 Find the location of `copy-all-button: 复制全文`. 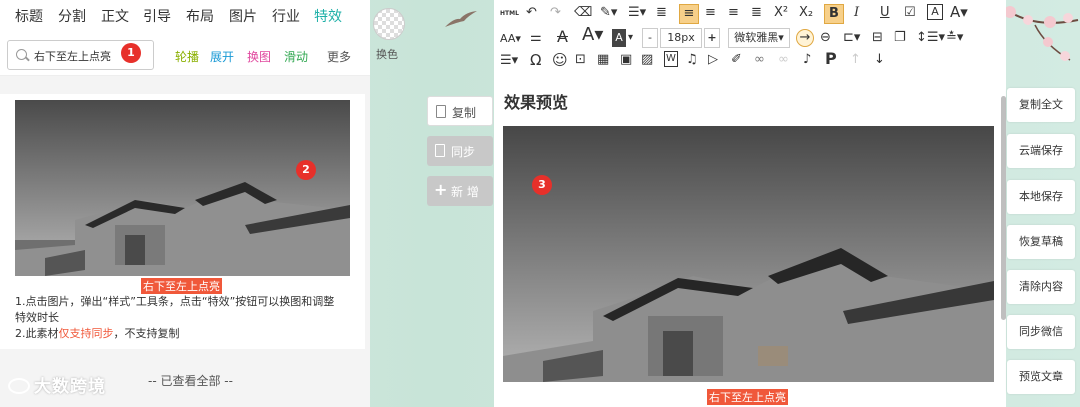

copy-all-button: 复制全文 is located at coordinates (1041, 105).